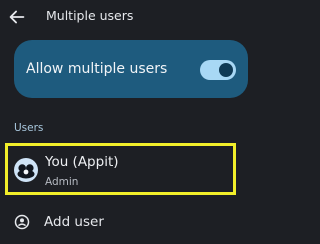  What do you see at coordinates (74, 222) in the screenshot?
I see `add-user-label: Add user` at bounding box center [74, 222].